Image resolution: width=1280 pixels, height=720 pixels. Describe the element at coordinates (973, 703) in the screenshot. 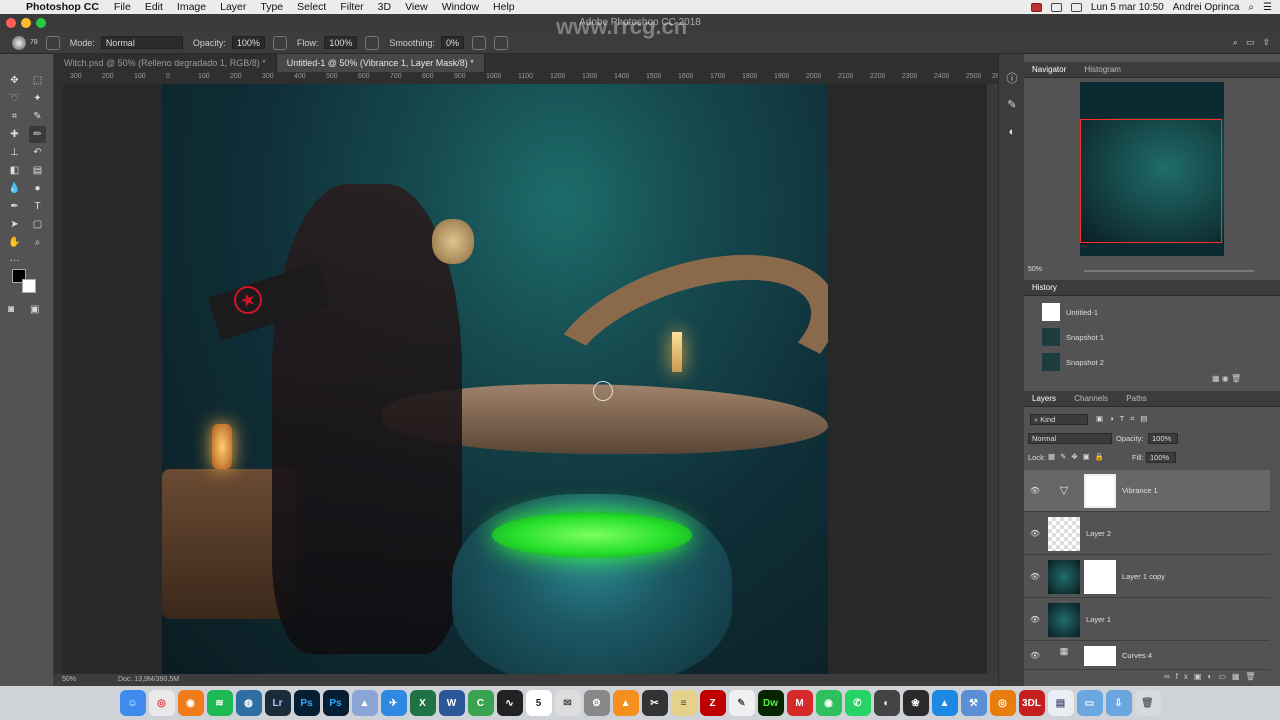

I see `xcode-icon: ⚒` at that location.